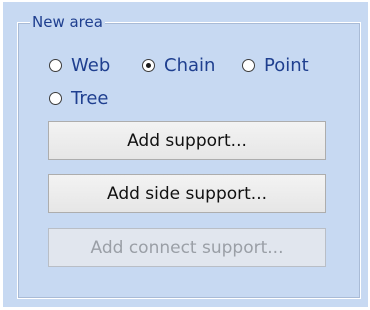 Image resolution: width=370 pixels, height=310 pixels. What do you see at coordinates (286, 65) in the screenshot?
I see `radio-point-label: Point` at bounding box center [286, 65].